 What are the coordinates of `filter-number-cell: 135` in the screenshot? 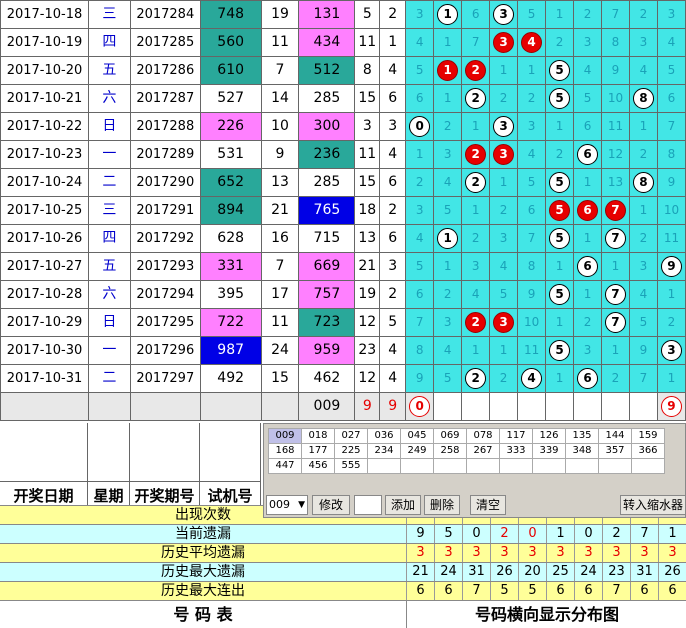 It's located at (582, 436).